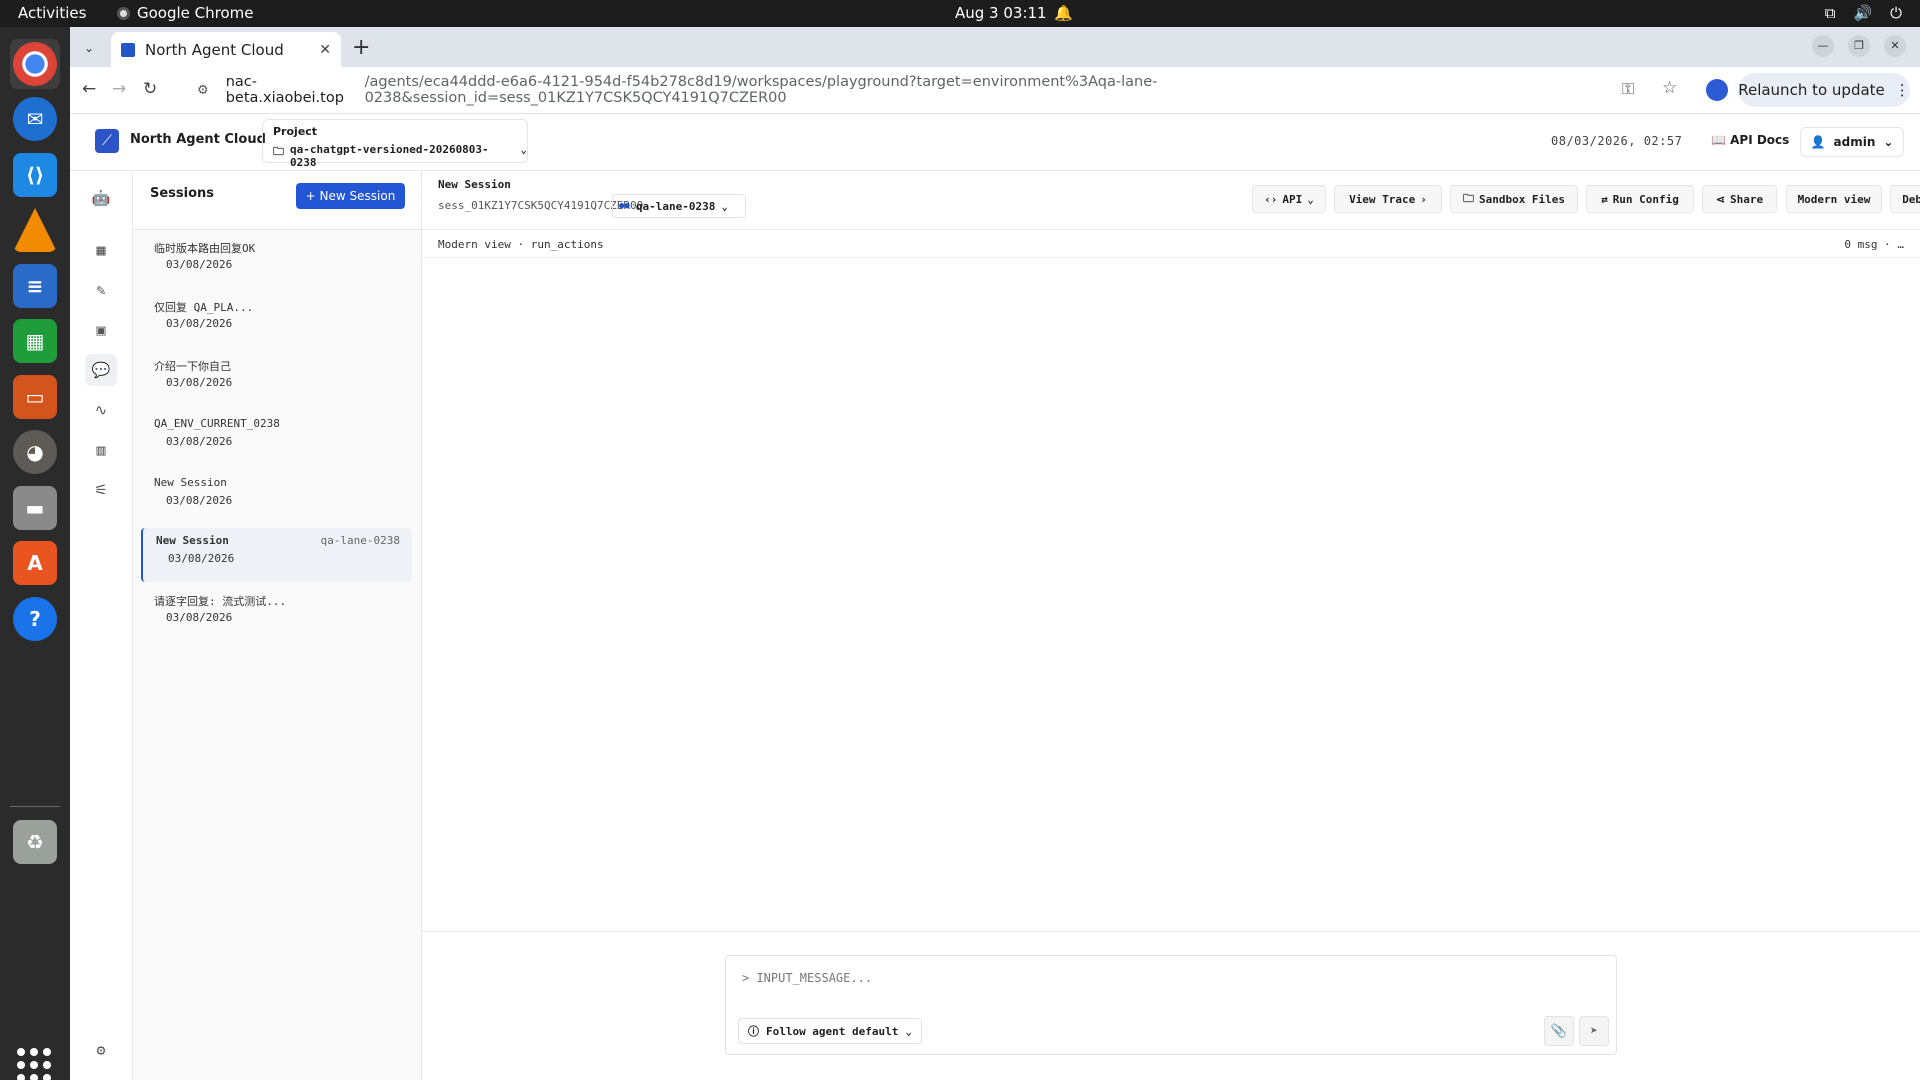 This screenshot has height=1082, width=1920. Describe the element at coordinates (101, 490) in the screenshot. I see `settings-sliders-icon: ⚟` at that location.